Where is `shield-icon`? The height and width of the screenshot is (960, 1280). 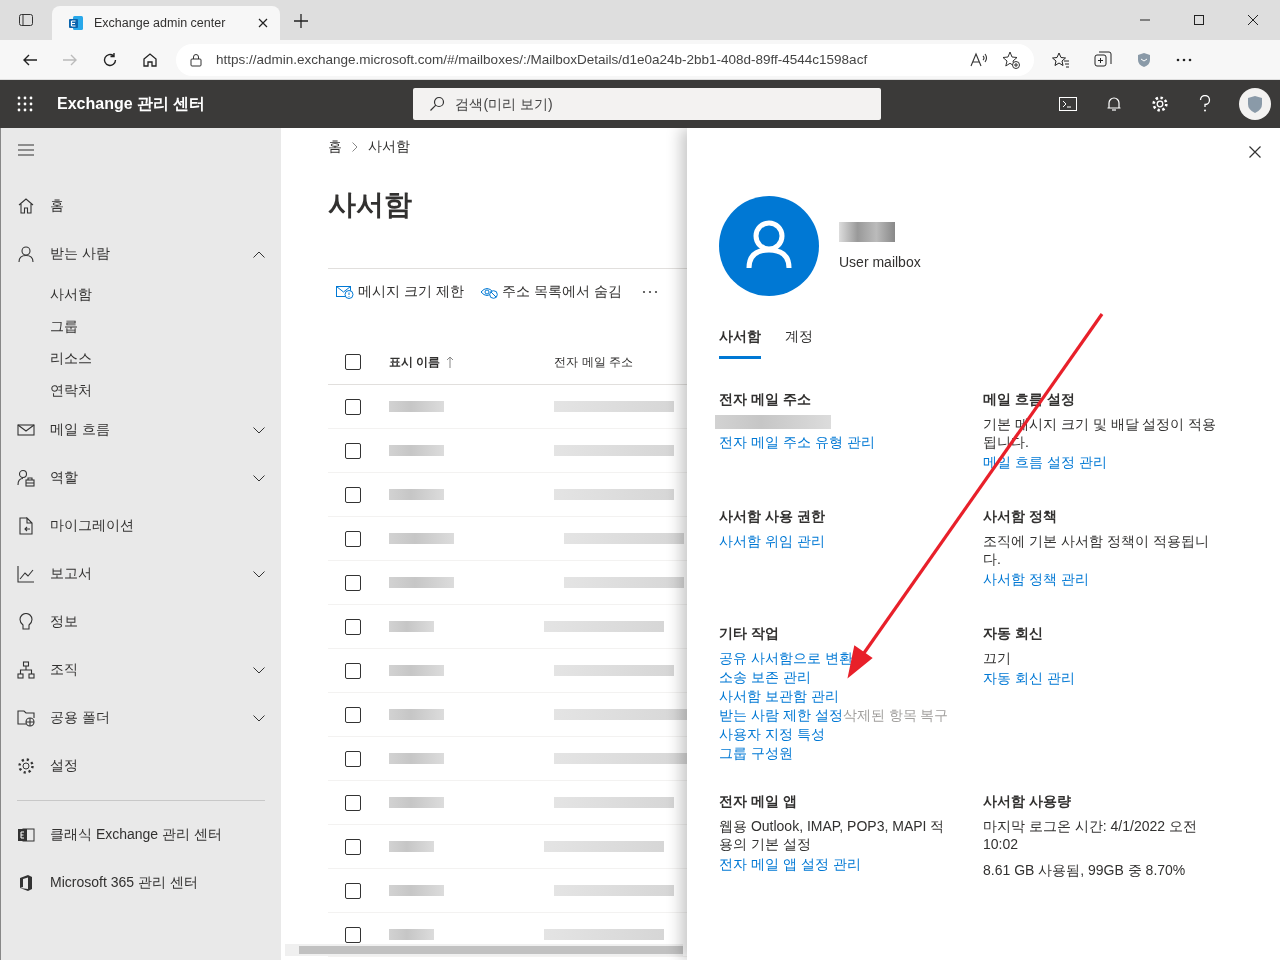 shield-icon is located at coordinates (1144, 59).